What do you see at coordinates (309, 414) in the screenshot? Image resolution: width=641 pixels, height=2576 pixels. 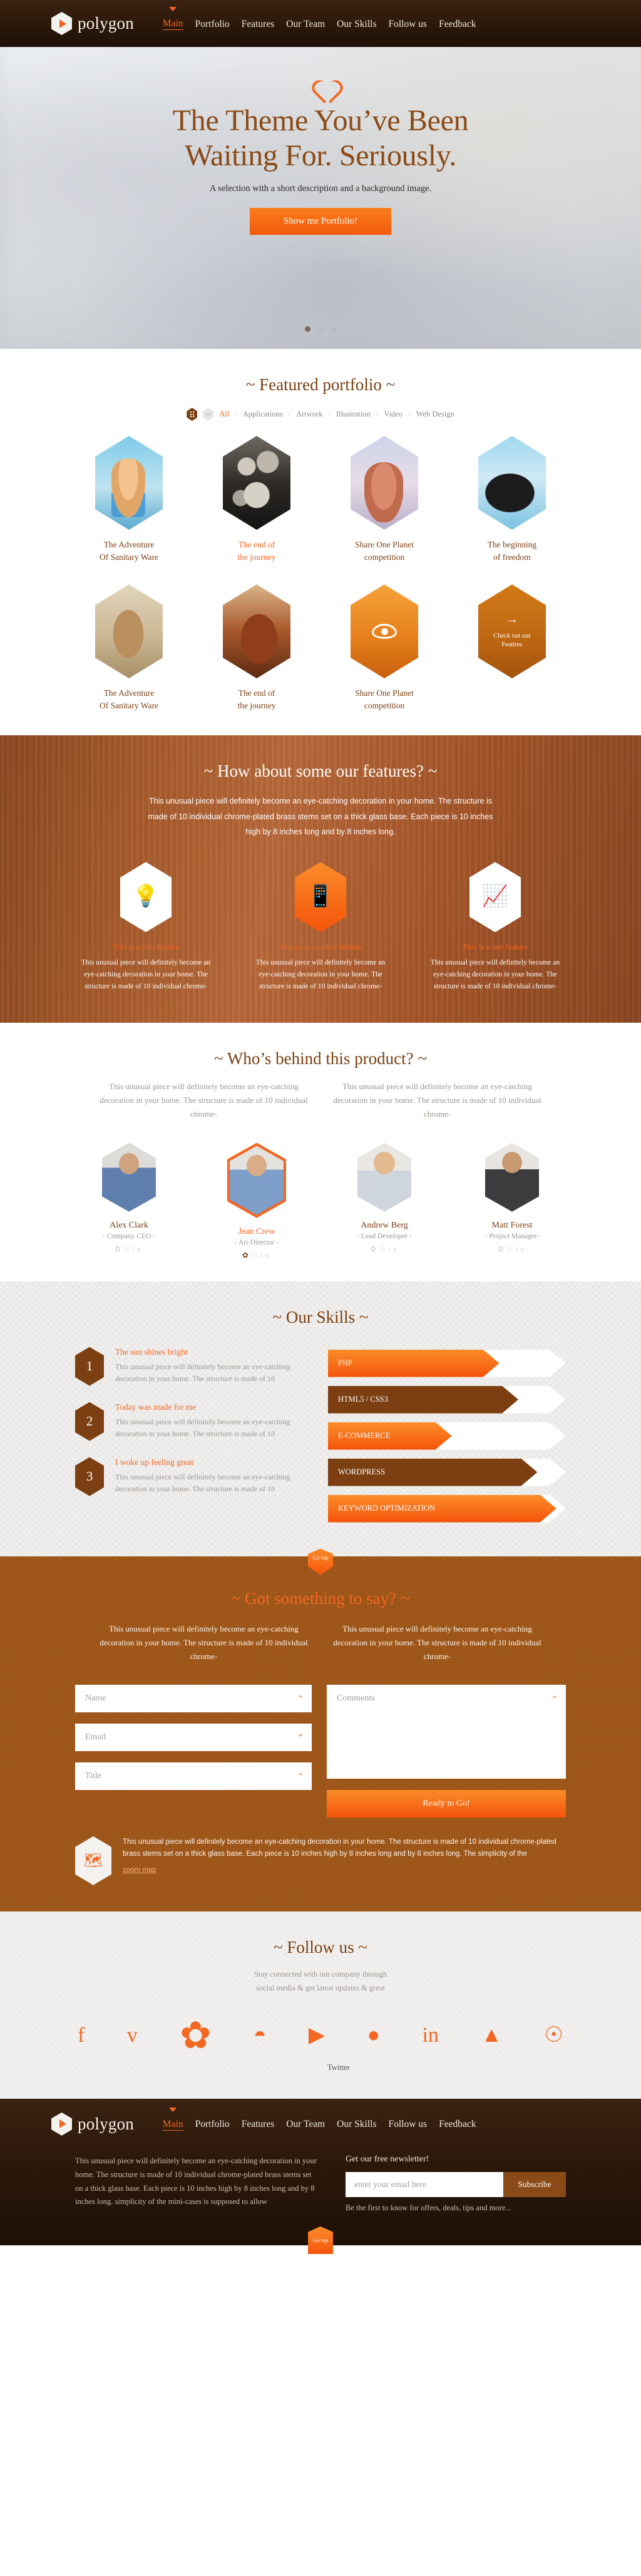 I see `filter-artwork: Artwork` at bounding box center [309, 414].